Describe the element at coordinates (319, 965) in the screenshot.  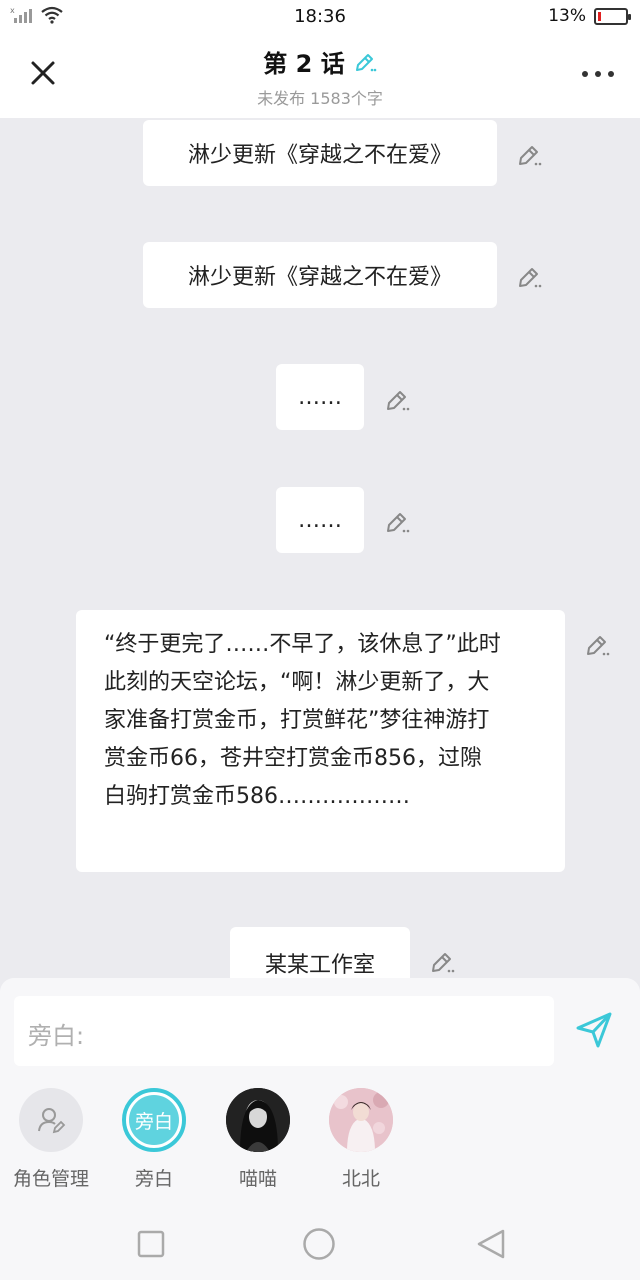
I see `message-text: 某某工作室` at that location.